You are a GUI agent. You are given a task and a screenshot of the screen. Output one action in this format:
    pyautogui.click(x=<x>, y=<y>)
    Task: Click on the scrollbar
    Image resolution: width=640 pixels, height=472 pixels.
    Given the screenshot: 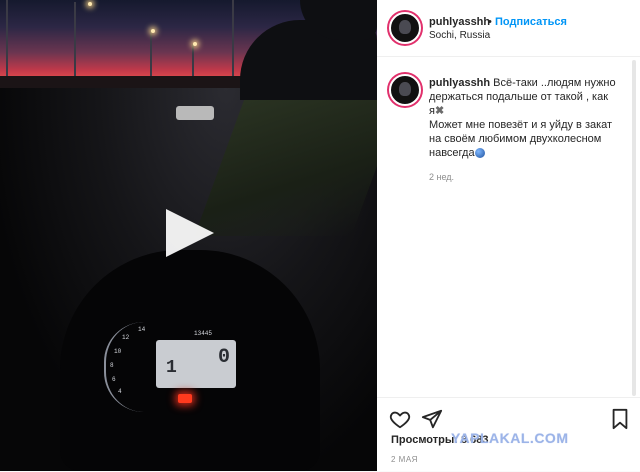 What is the action you would take?
    pyautogui.click(x=634, y=228)
    